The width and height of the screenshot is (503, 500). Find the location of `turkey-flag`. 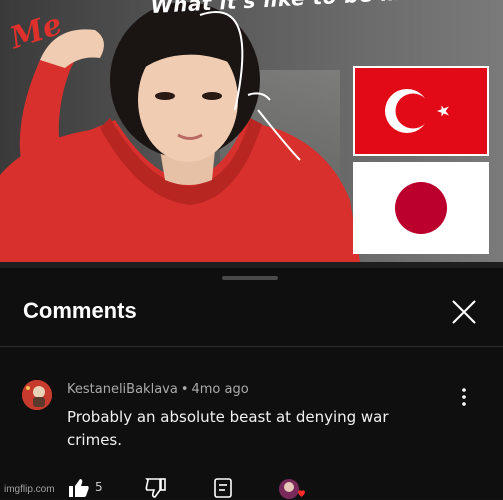

turkey-flag is located at coordinates (421, 111).